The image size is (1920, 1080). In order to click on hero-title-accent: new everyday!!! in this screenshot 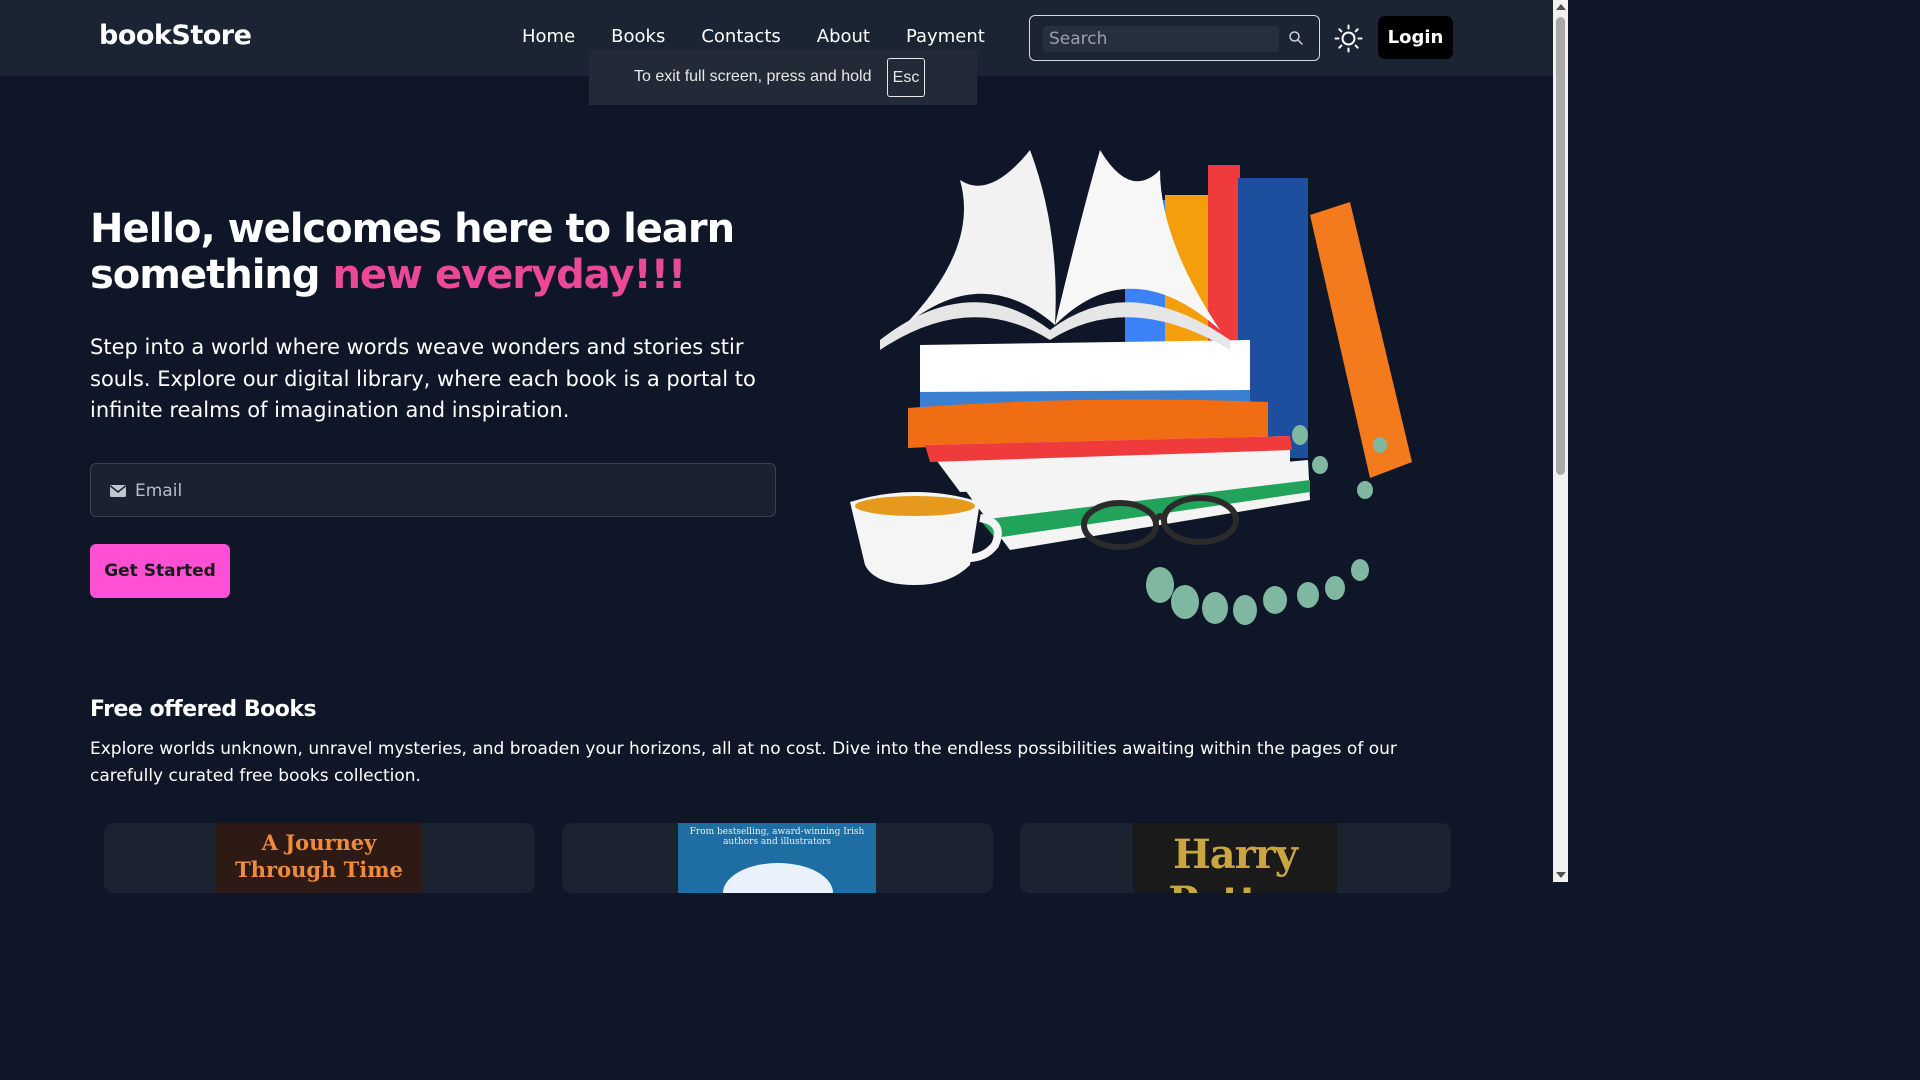, I will do `click(509, 275)`.